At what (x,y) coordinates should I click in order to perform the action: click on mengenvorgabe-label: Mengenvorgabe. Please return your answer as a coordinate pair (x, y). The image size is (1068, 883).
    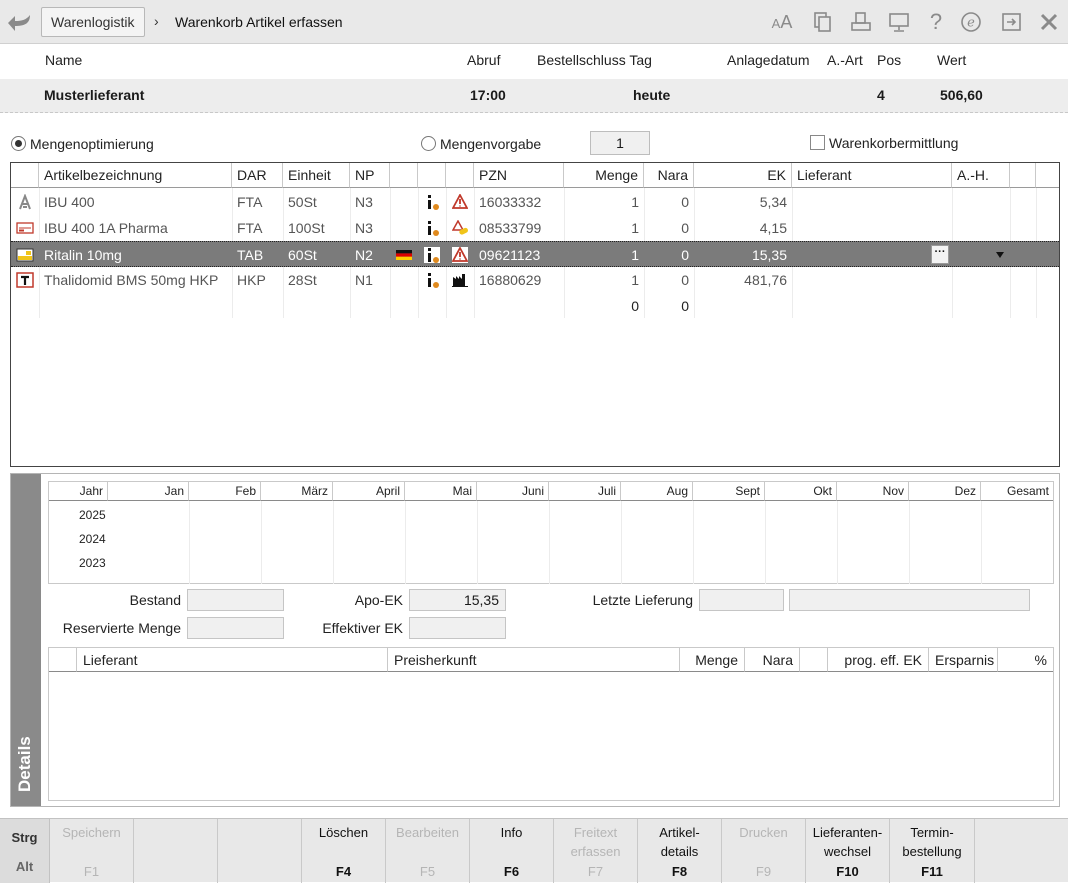
    Looking at the image, I should click on (490, 144).